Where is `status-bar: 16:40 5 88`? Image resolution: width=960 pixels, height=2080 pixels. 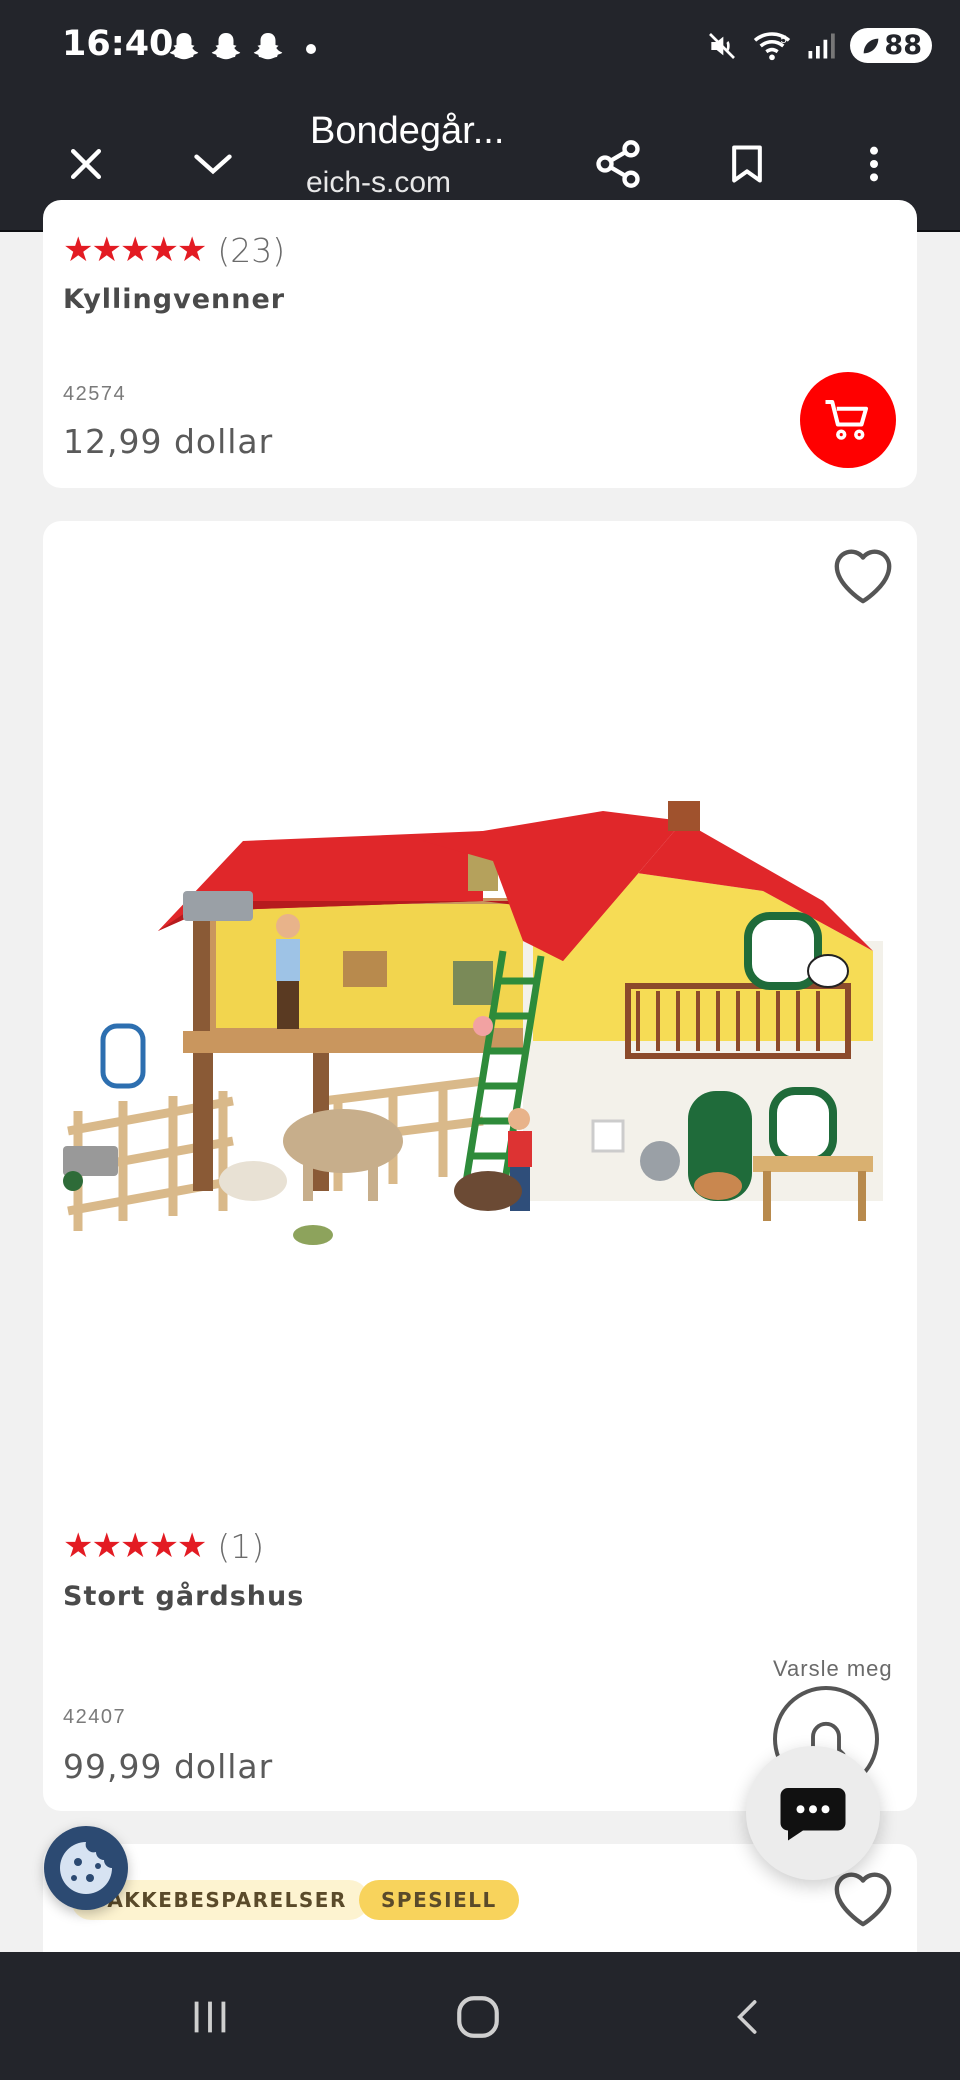
status-bar: 16:40 5 88 is located at coordinates (480, 48).